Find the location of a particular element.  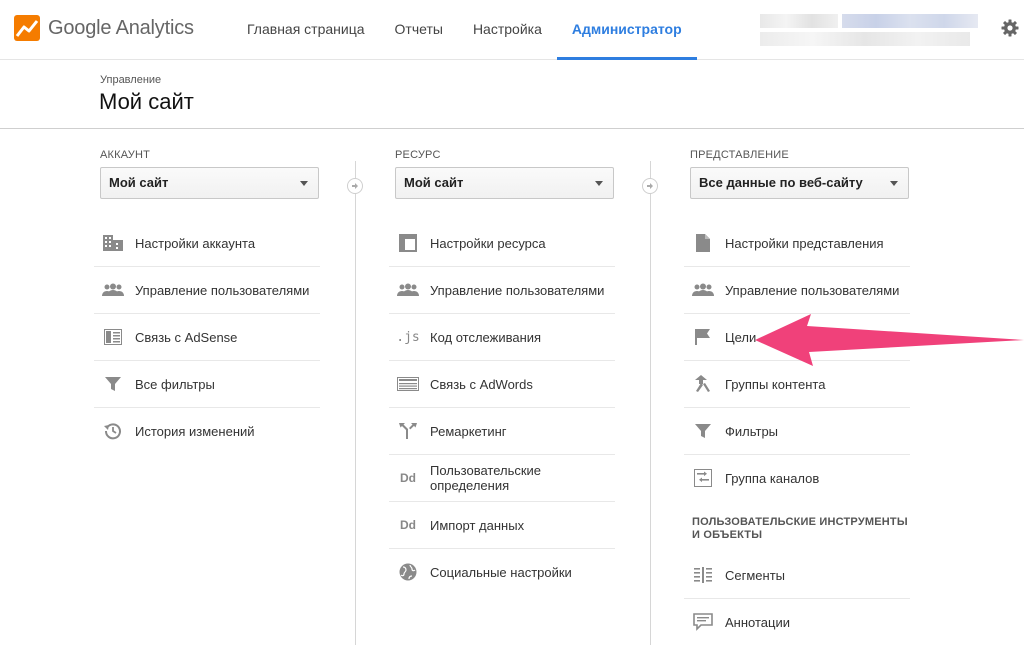

adsense-icon is located at coordinates (113, 337).